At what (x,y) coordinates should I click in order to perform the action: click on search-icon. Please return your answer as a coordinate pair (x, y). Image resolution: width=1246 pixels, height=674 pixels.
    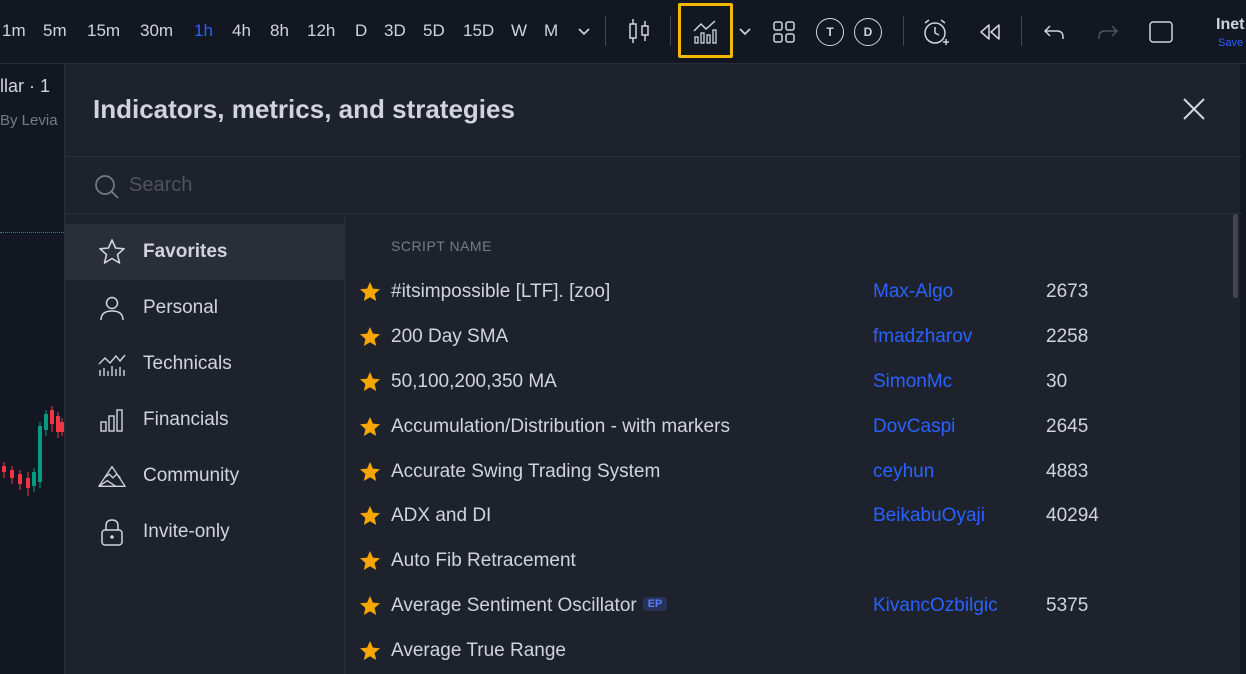
    Looking at the image, I should click on (107, 189).